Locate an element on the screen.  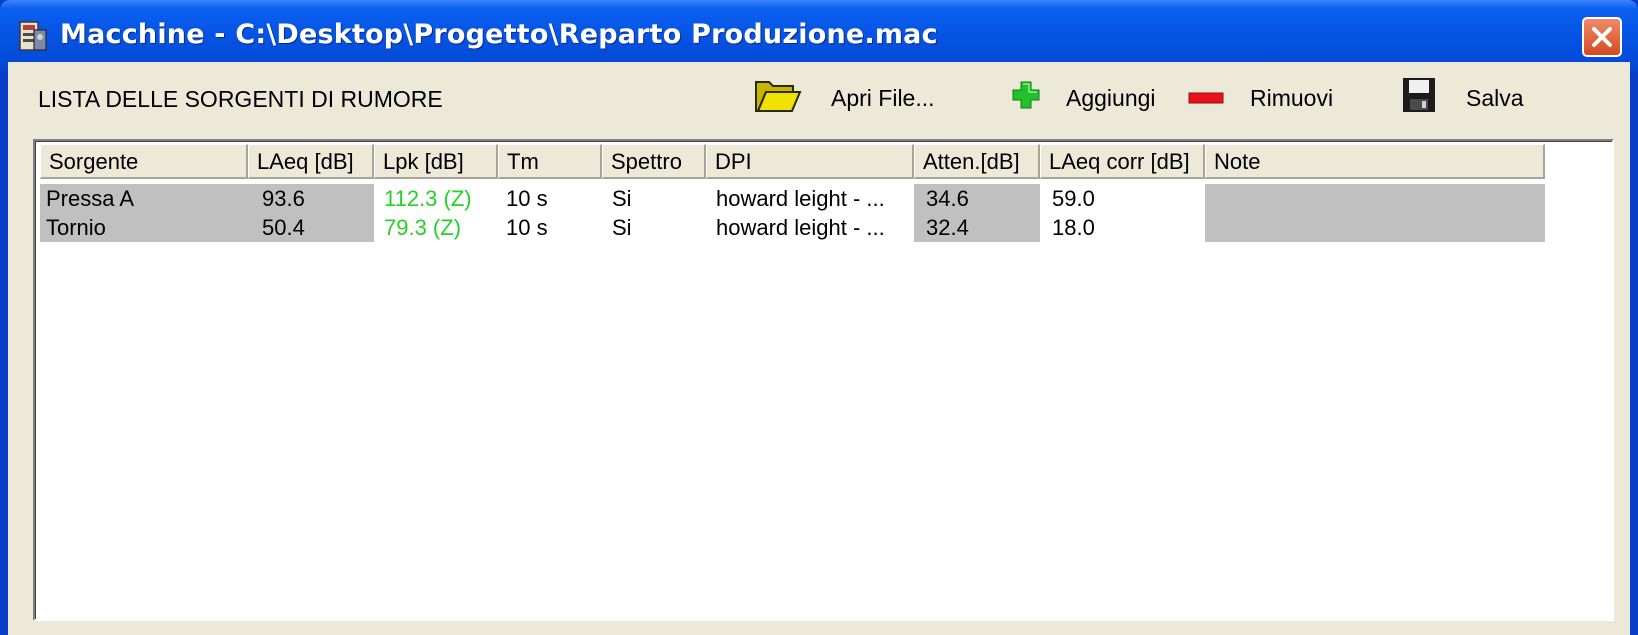
column-header-laeq-corr: LAeq corr [dB] is located at coordinates (1122, 161).